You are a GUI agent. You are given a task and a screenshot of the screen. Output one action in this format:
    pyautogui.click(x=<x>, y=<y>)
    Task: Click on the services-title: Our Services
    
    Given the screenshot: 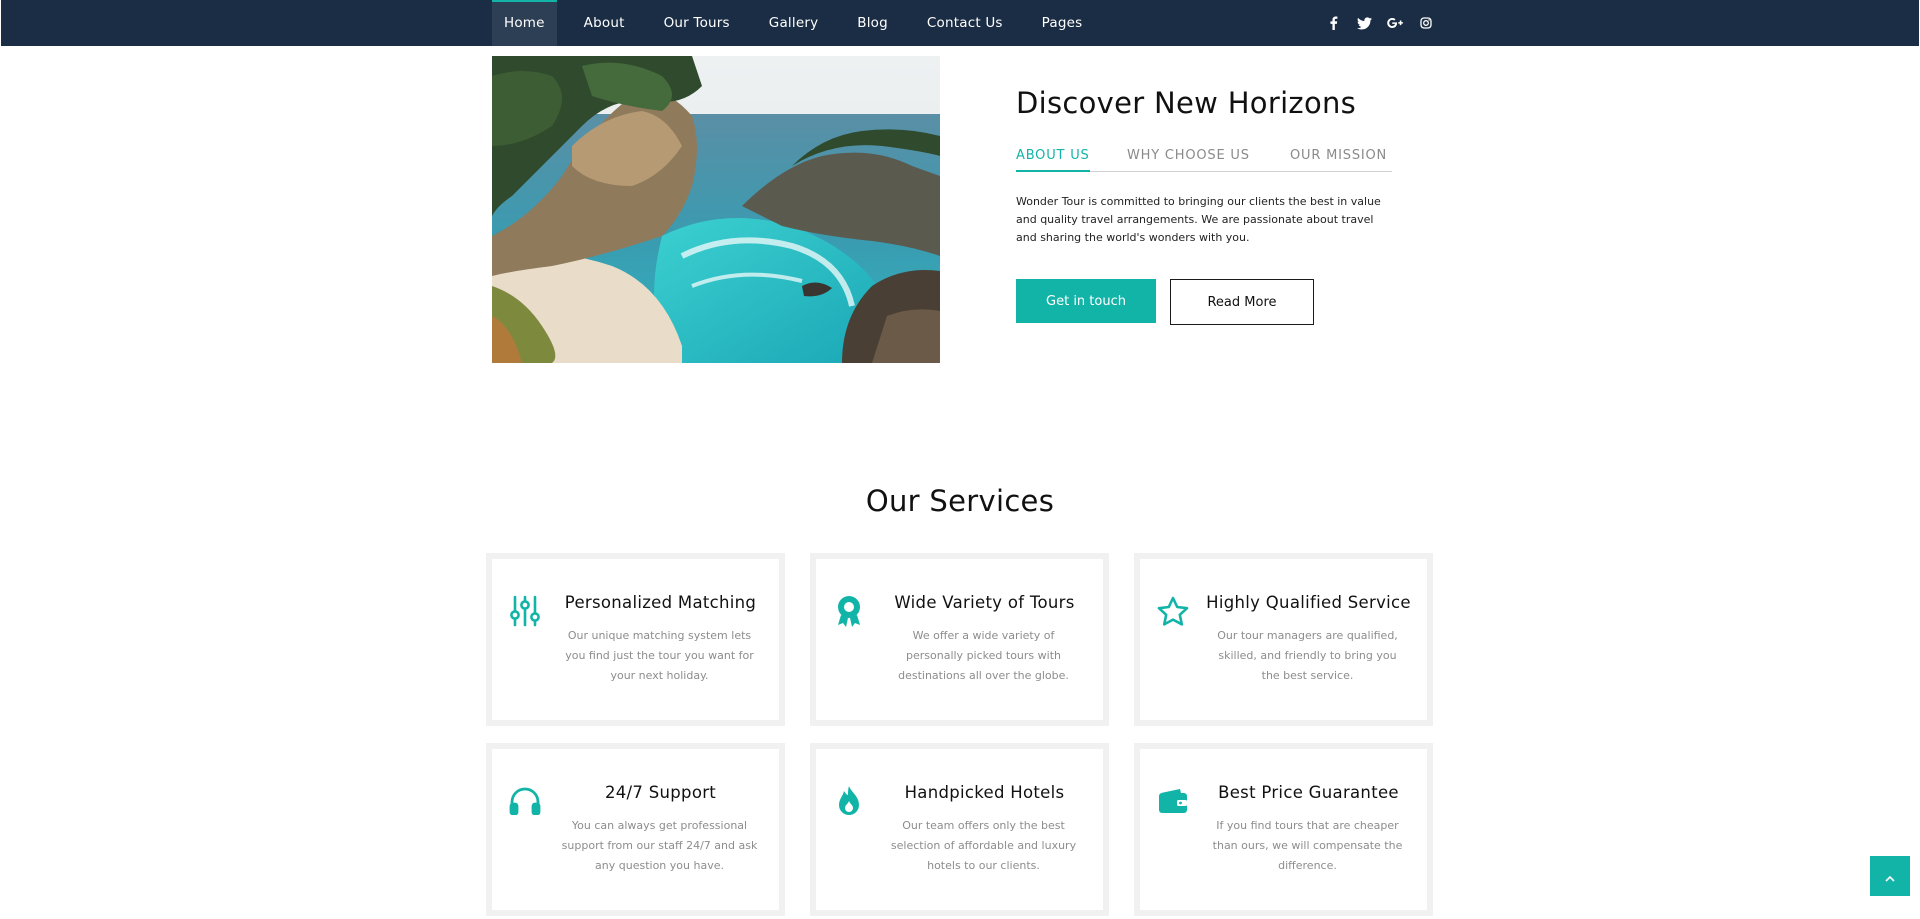 What is the action you would take?
    pyautogui.click(x=960, y=501)
    